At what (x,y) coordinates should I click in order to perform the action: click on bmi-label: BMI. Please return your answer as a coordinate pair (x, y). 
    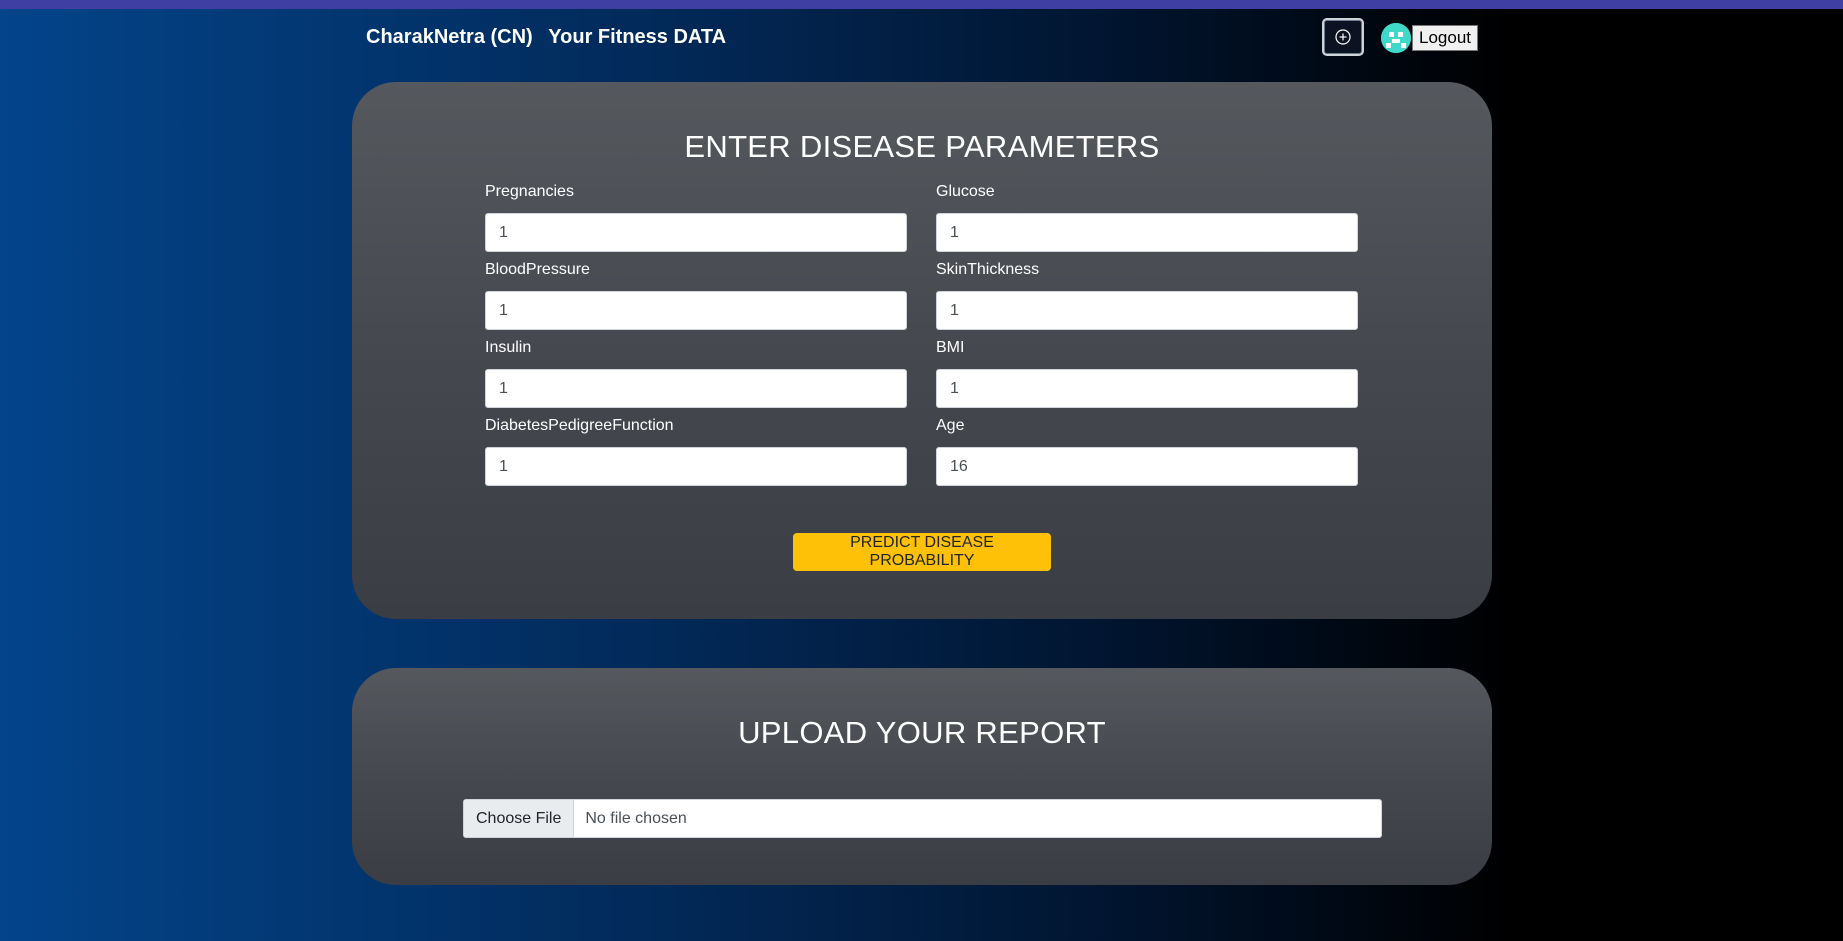
    Looking at the image, I should click on (950, 347).